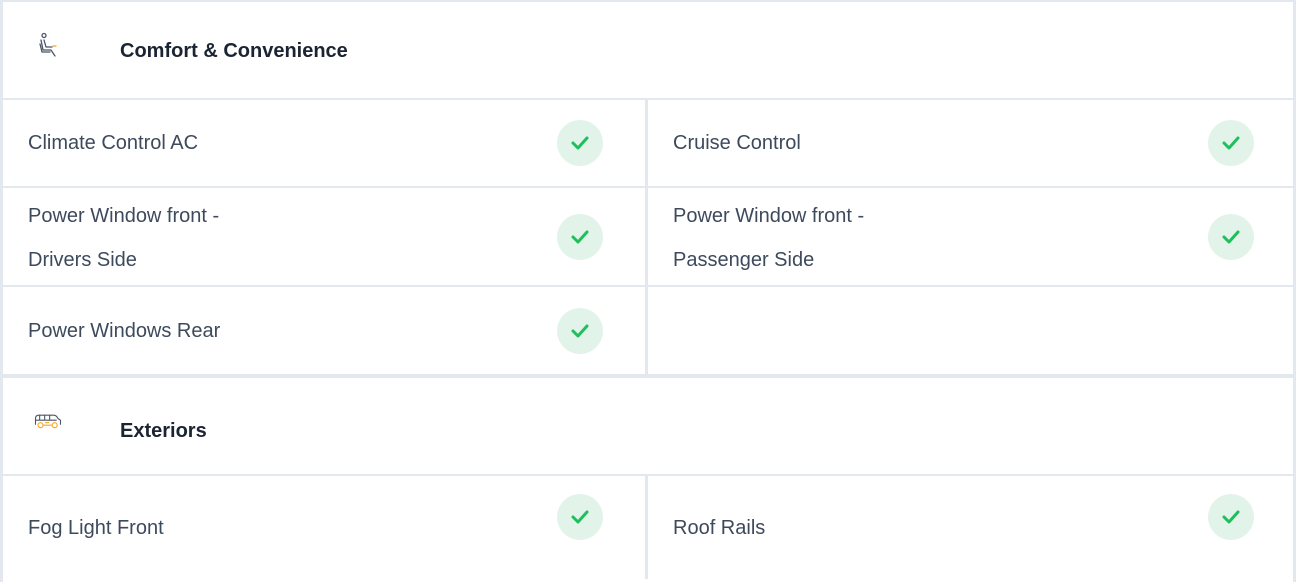  I want to click on section-title: Comfort & Convenience, so click(234, 51).